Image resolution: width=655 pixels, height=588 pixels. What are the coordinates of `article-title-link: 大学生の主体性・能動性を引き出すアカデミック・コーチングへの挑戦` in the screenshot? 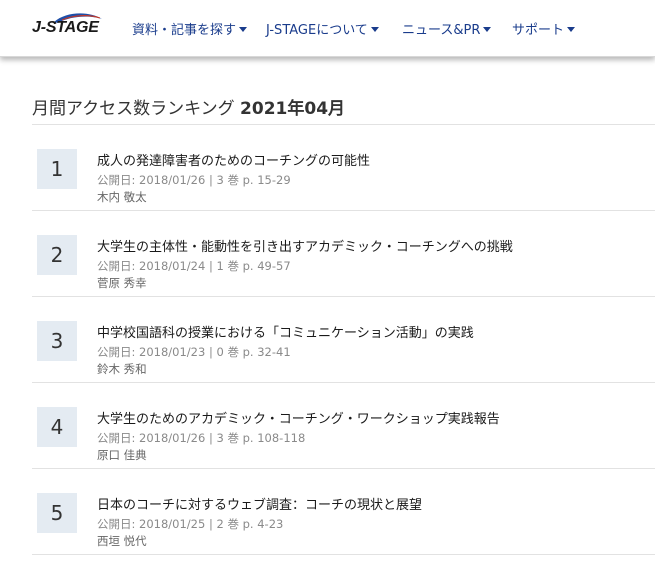 It's located at (305, 245).